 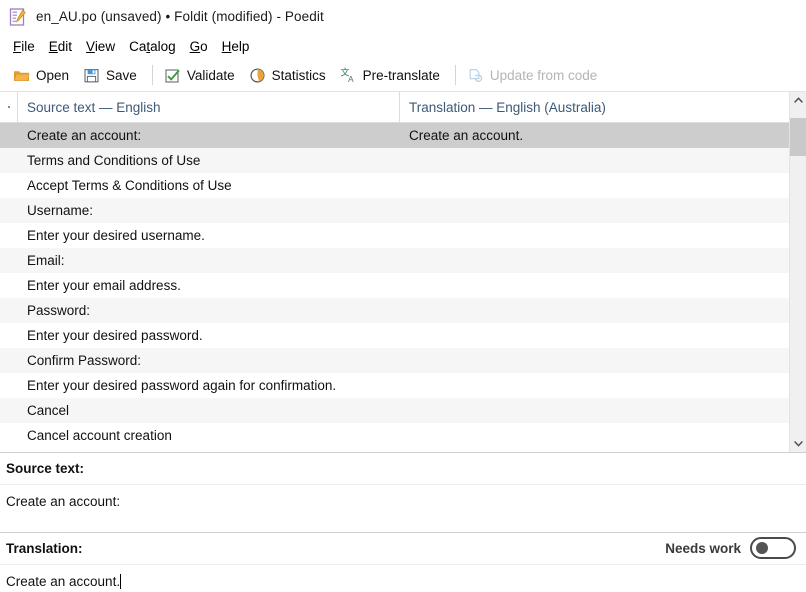 I want to click on statistics-label: Statistics, so click(x=298, y=75).